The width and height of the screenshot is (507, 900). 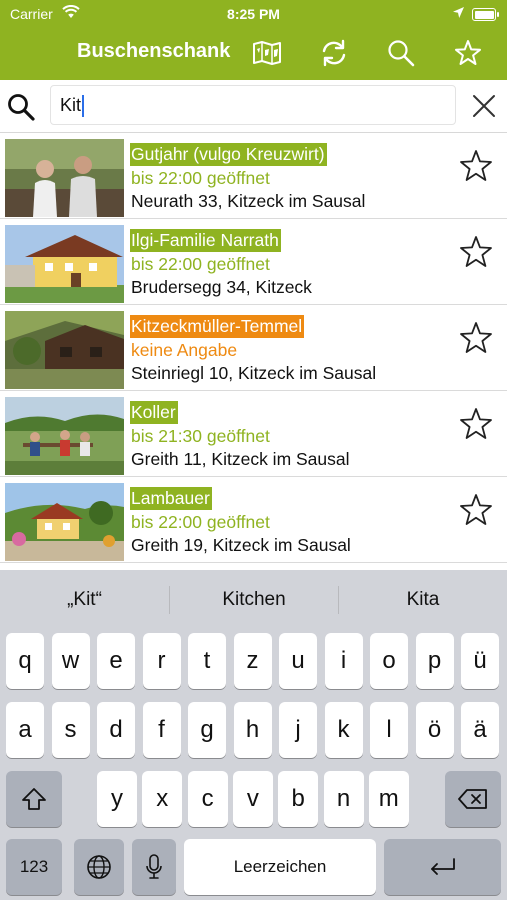 I want to click on result-address: Brudersegg 34, Kitzeck, so click(x=221, y=287).